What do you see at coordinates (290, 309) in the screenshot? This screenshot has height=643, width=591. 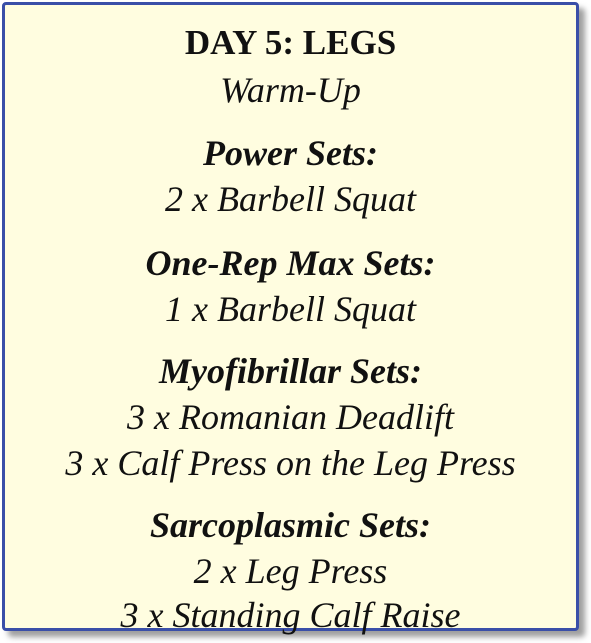 I see `section-item-one-rep-max-1: 1 x Barbell Squat` at bounding box center [290, 309].